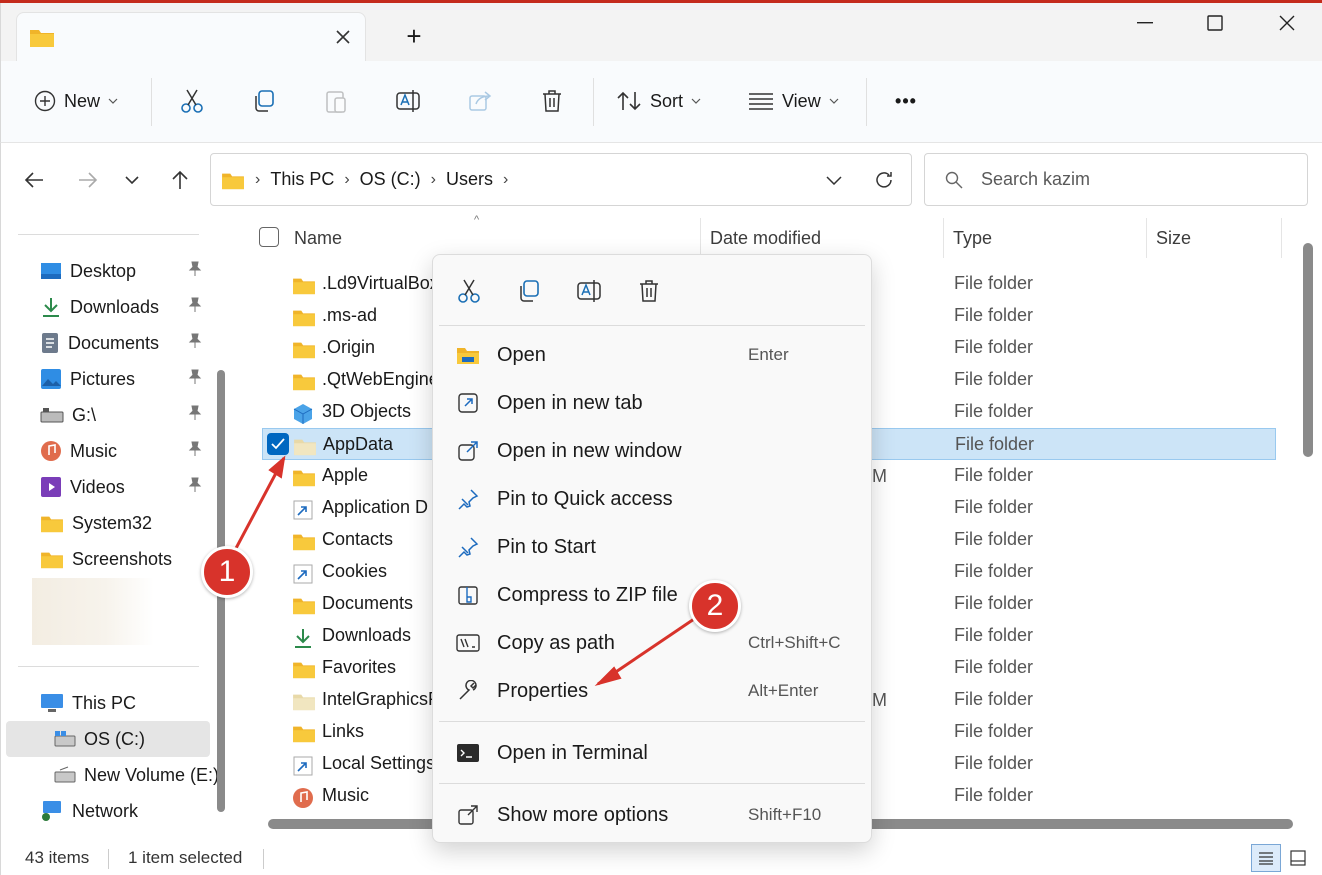 The height and width of the screenshot is (875, 1322). I want to click on step-2-badge: 2, so click(715, 606).